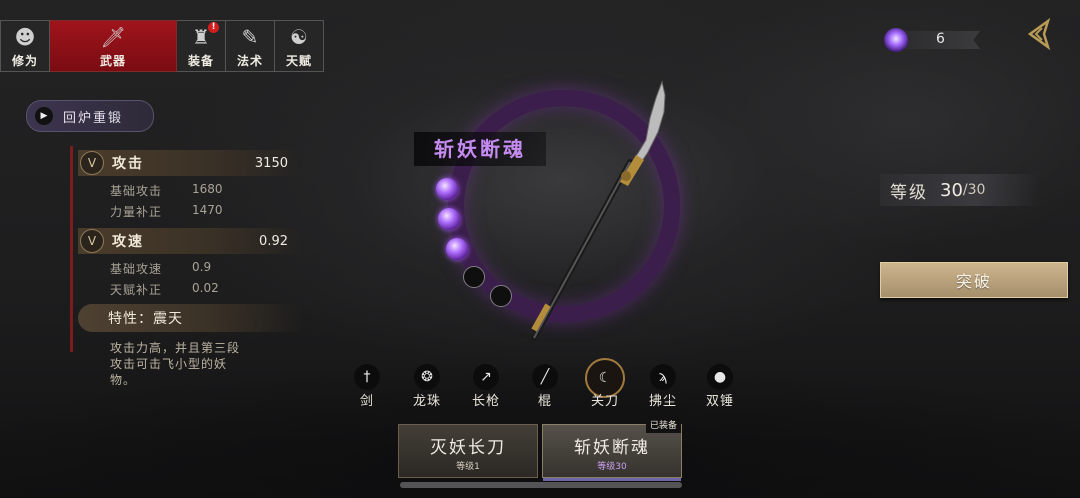  I want to click on scrollbar-thumb, so click(541, 485).